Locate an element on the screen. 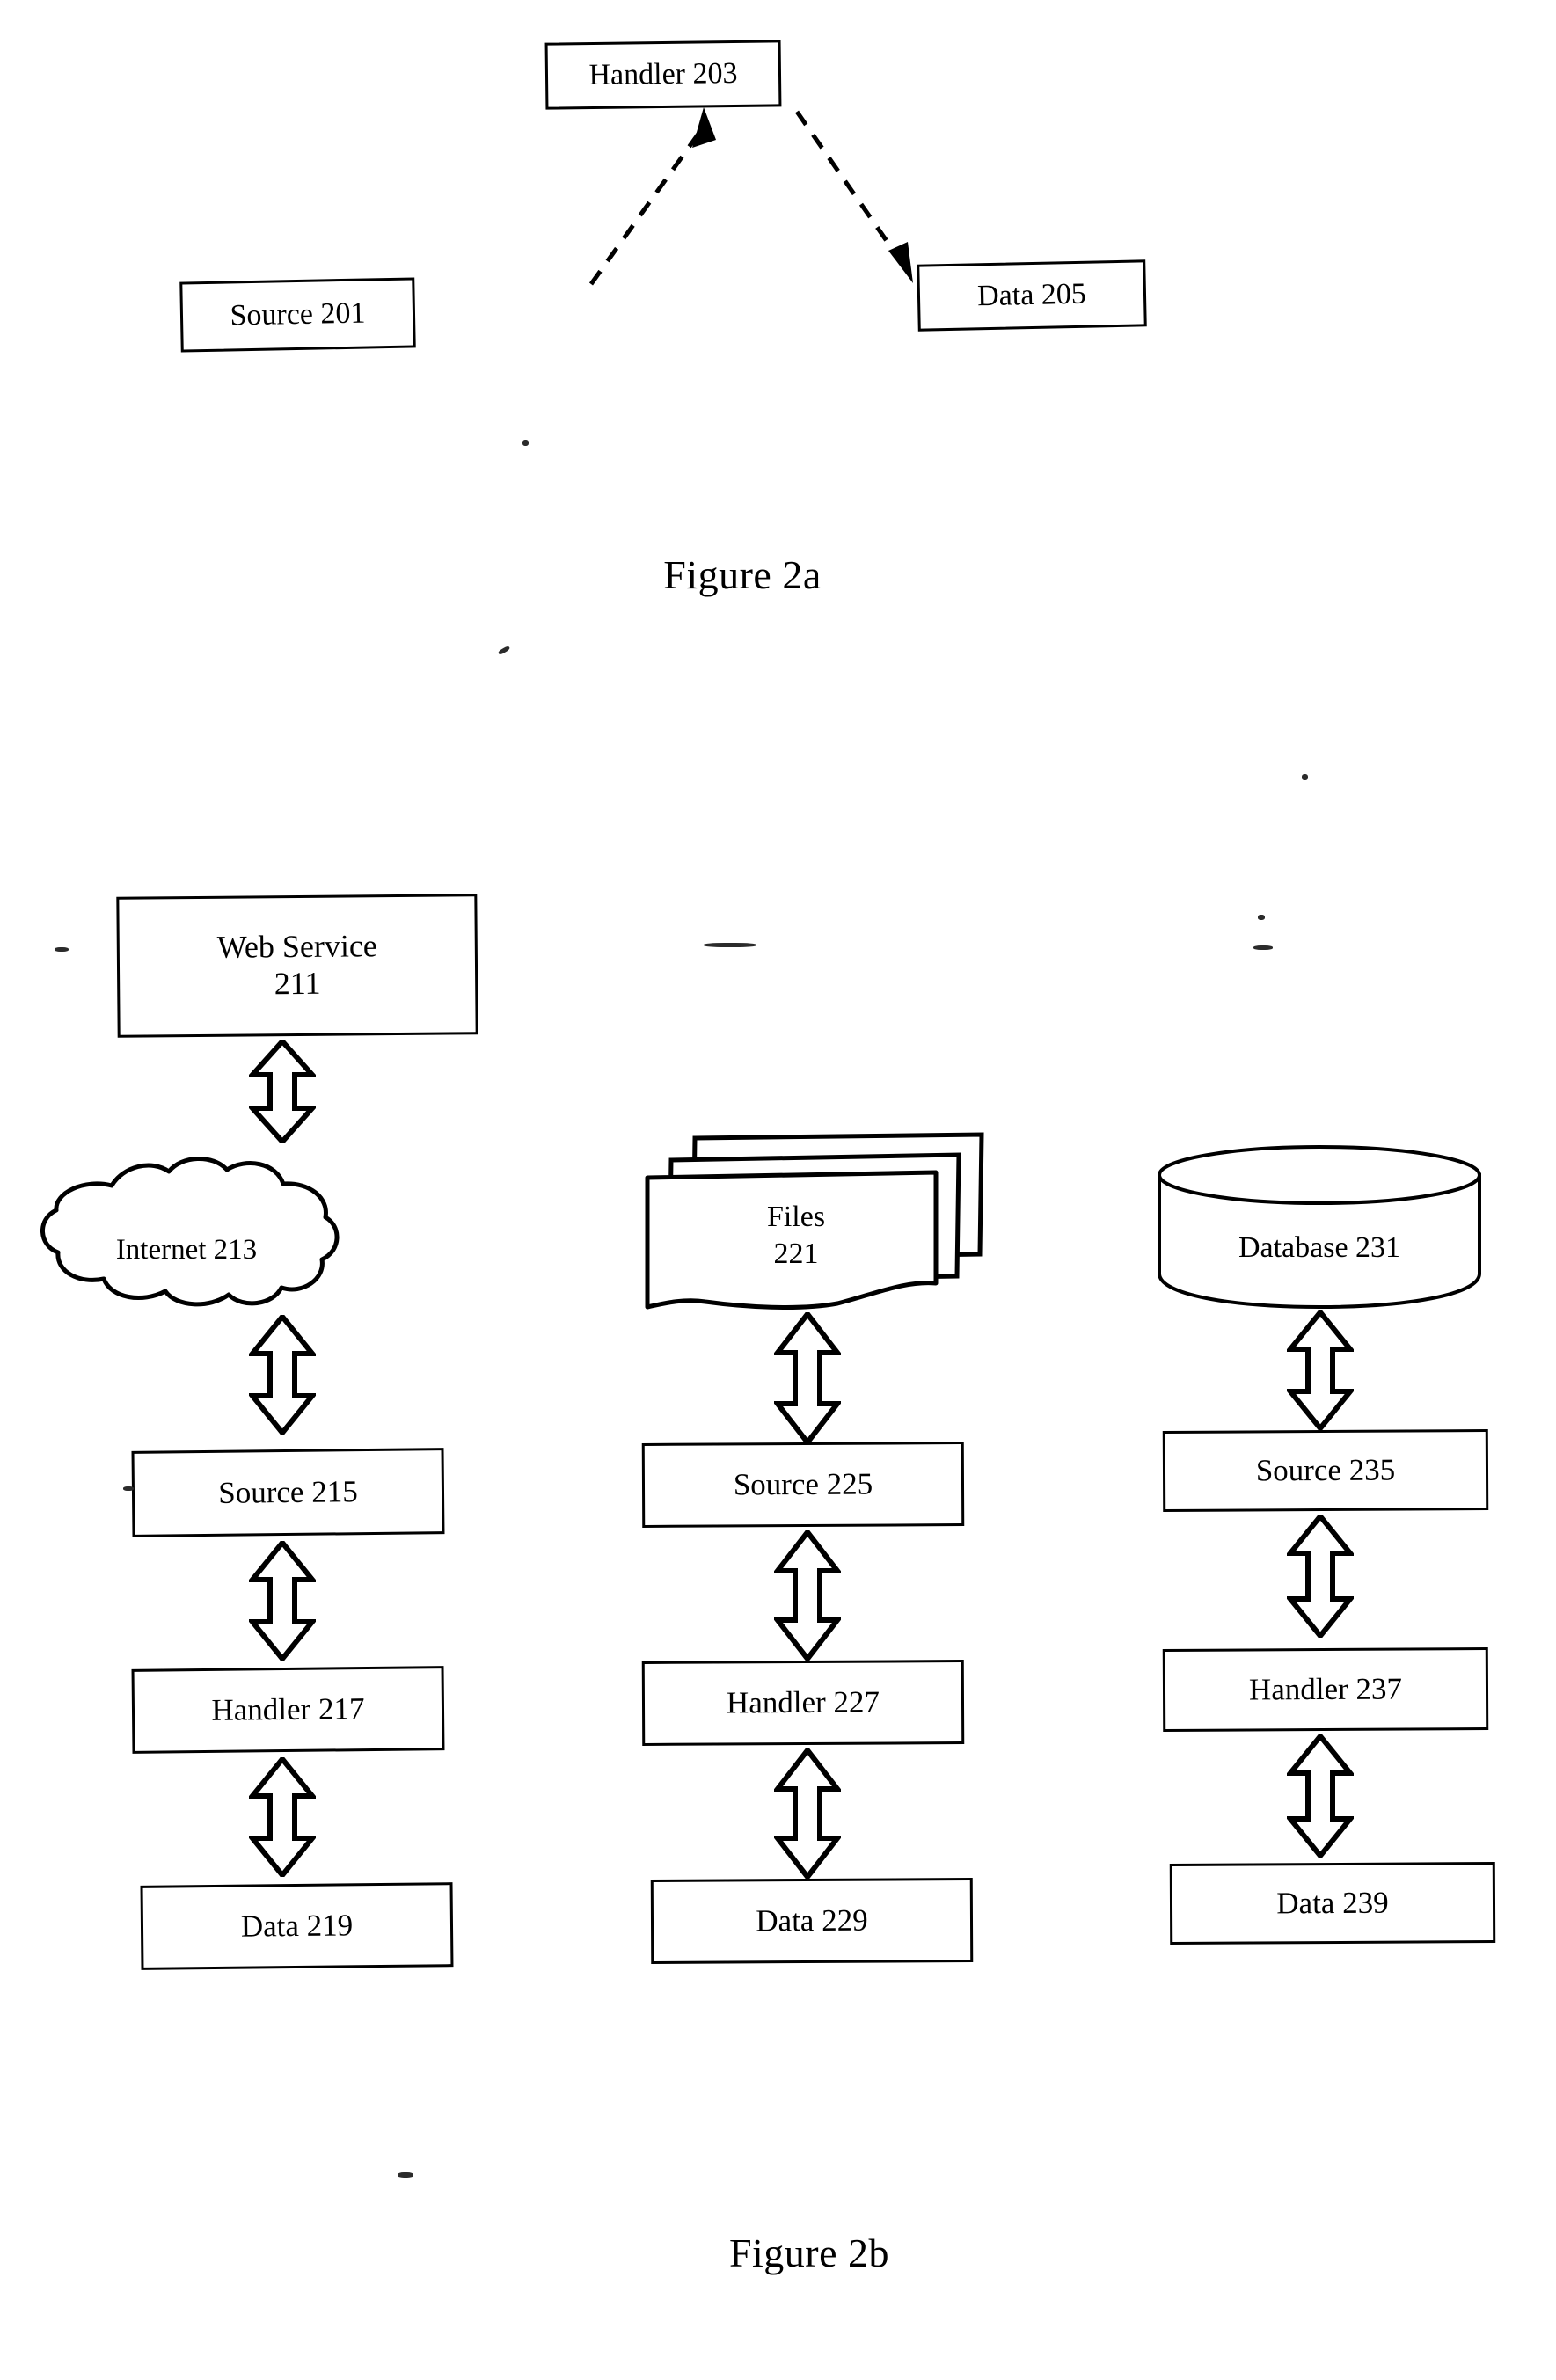 This screenshot has height=2380, width=1556. connector-handler-to-data is located at coordinates (853, 196).